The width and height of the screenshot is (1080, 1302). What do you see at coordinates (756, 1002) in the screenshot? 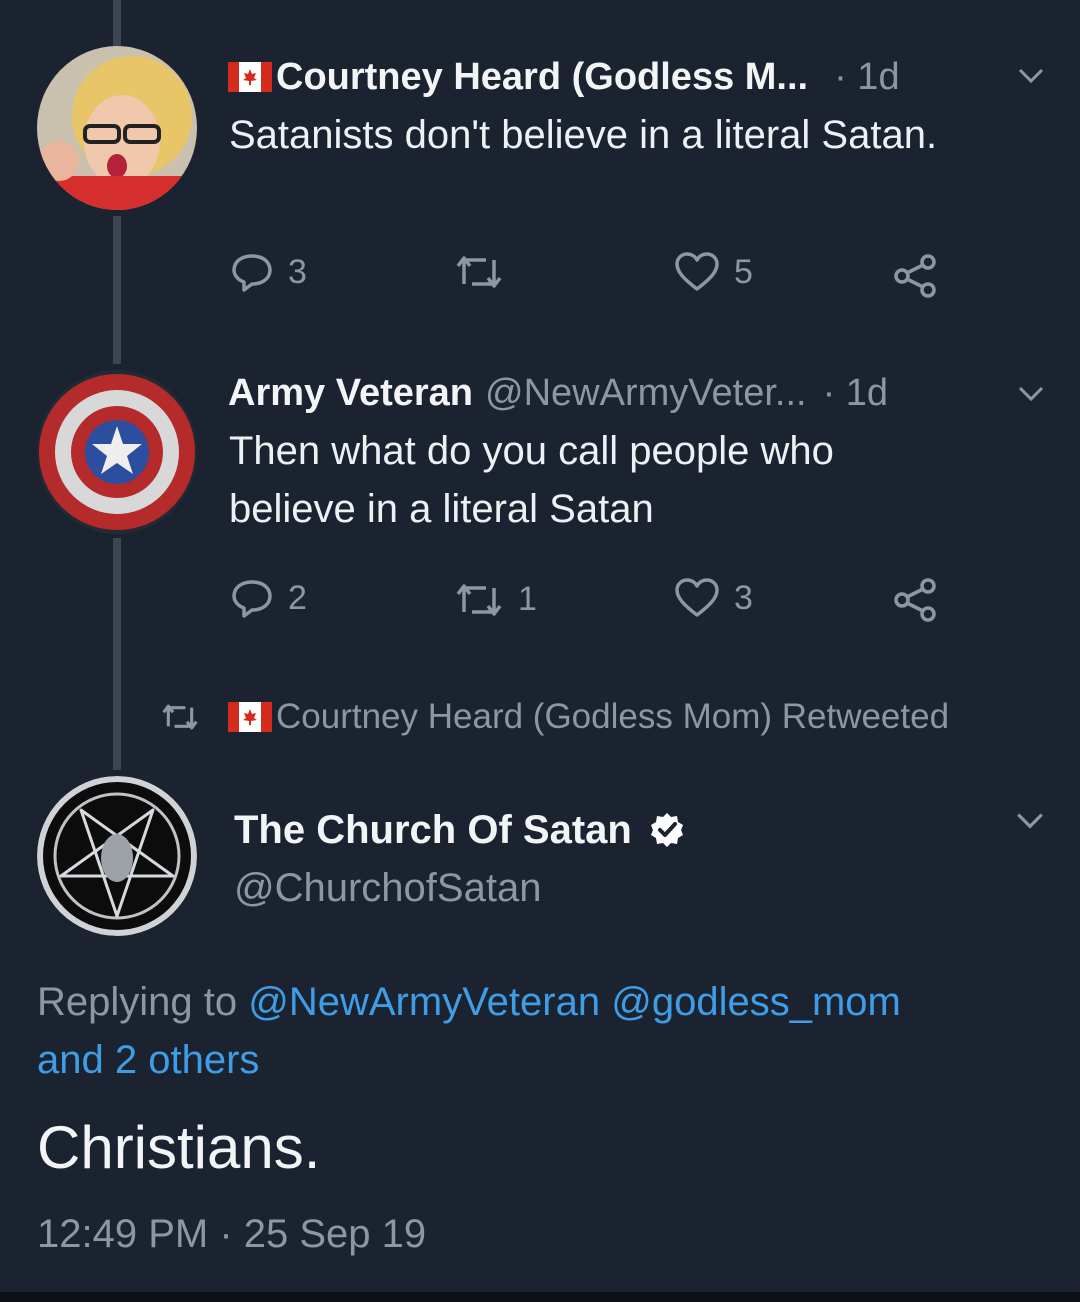
I see `mention-godless-mom: @godless_mom` at bounding box center [756, 1002].